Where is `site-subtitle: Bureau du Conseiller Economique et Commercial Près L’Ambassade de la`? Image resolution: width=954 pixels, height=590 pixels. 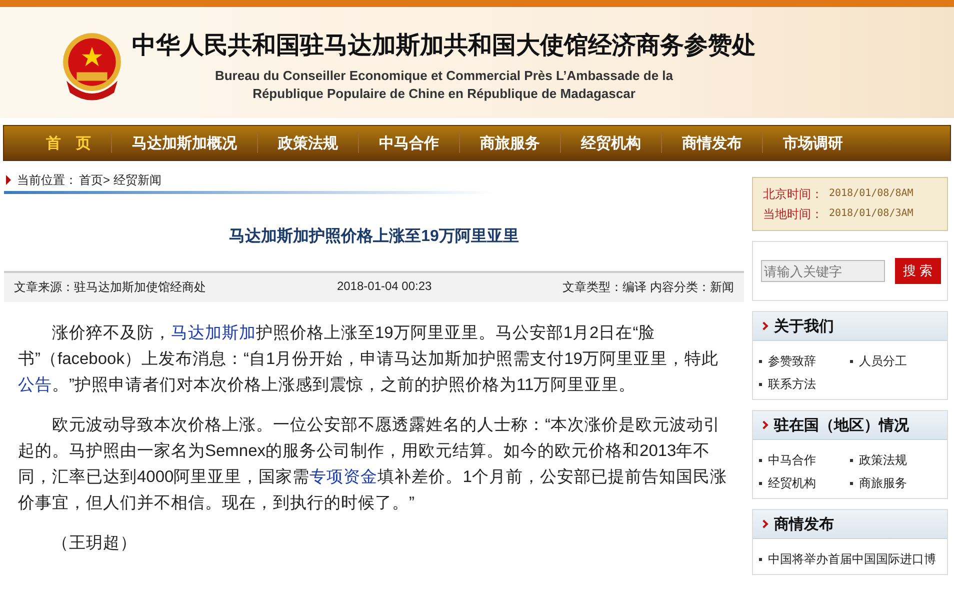 site-subtitle: Bureau du Conseiller Economique et Commercial Près L’Ambassade de la is located at coordinates (444, 75).